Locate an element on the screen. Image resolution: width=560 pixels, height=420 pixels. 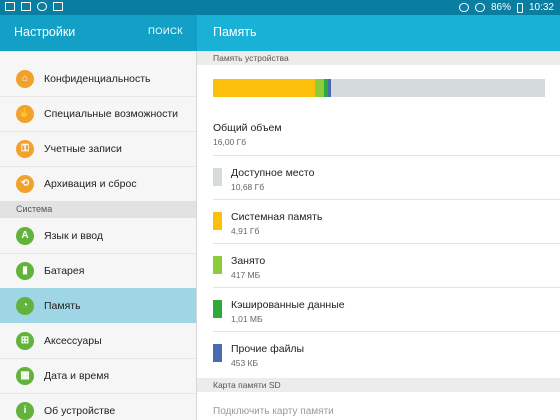
battery-percent: 86% is located at coordinates (500, 7).